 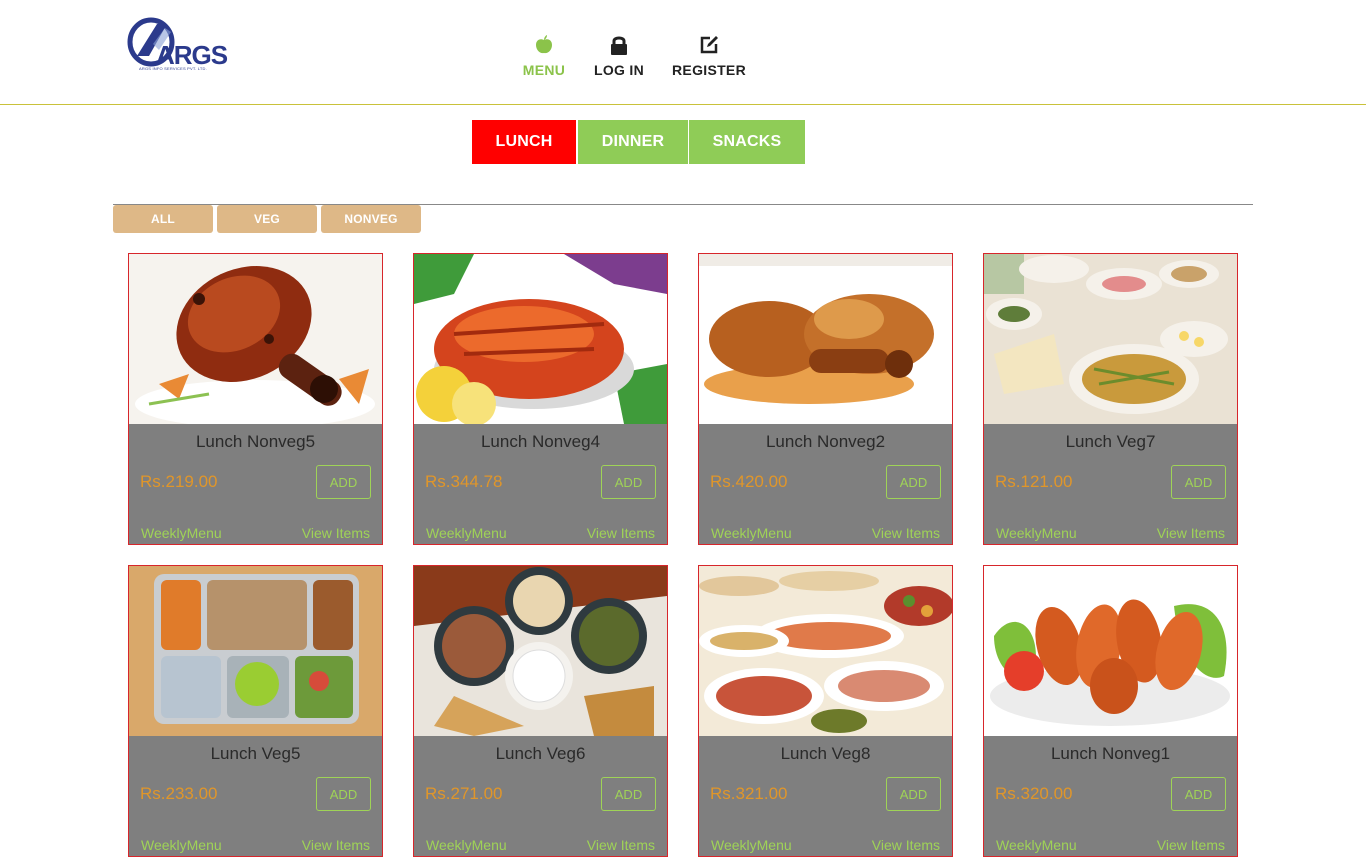 I want to click on item-price: Rs.271.00, so click(x=464, y=793).